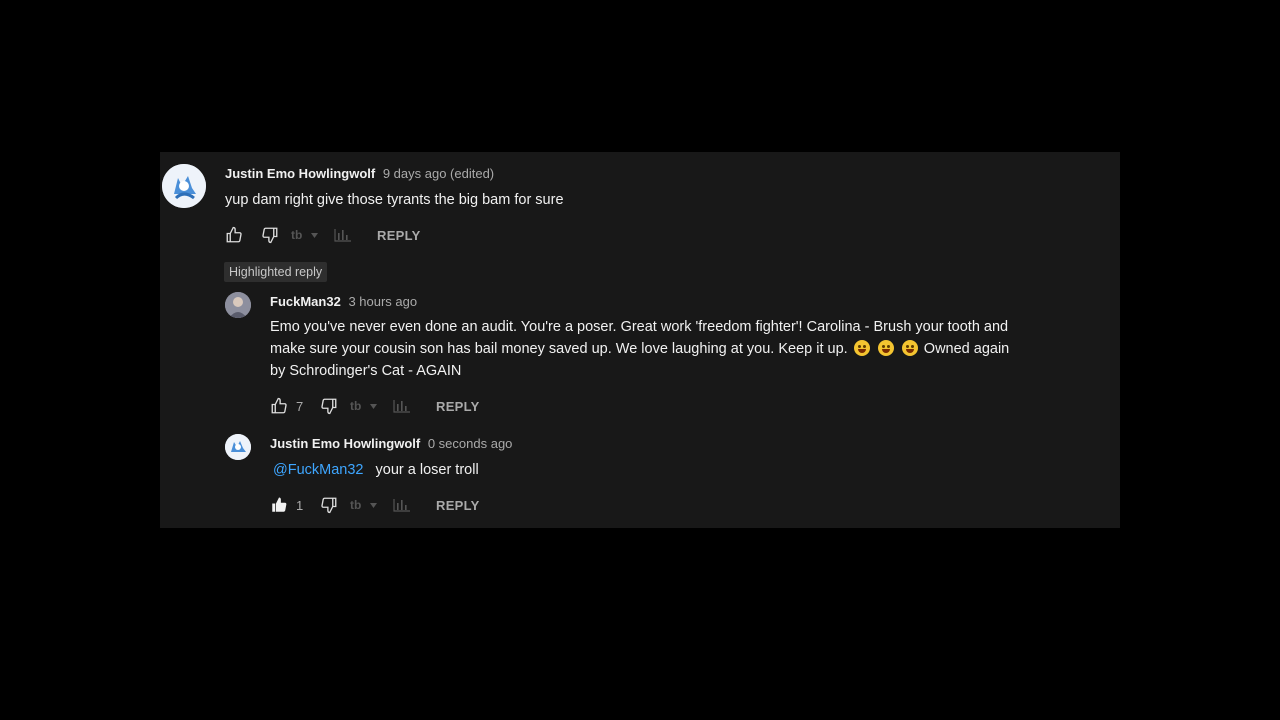 The image size is (1280, 720). I want to click on grinning-emoji-icon, so click(909, 348).